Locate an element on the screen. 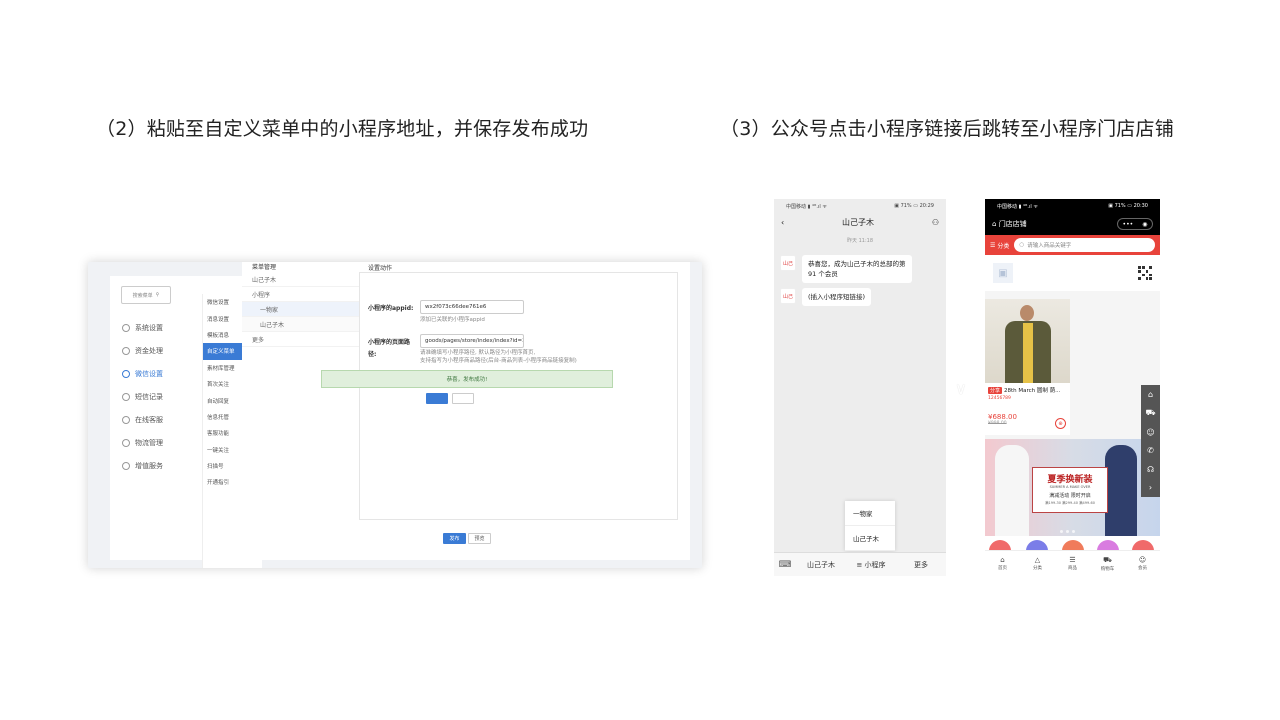 The image size is (1280, 720). message-line: 恭喜您，成为山己子木的总部的第 is located at coordinates (857, 264).